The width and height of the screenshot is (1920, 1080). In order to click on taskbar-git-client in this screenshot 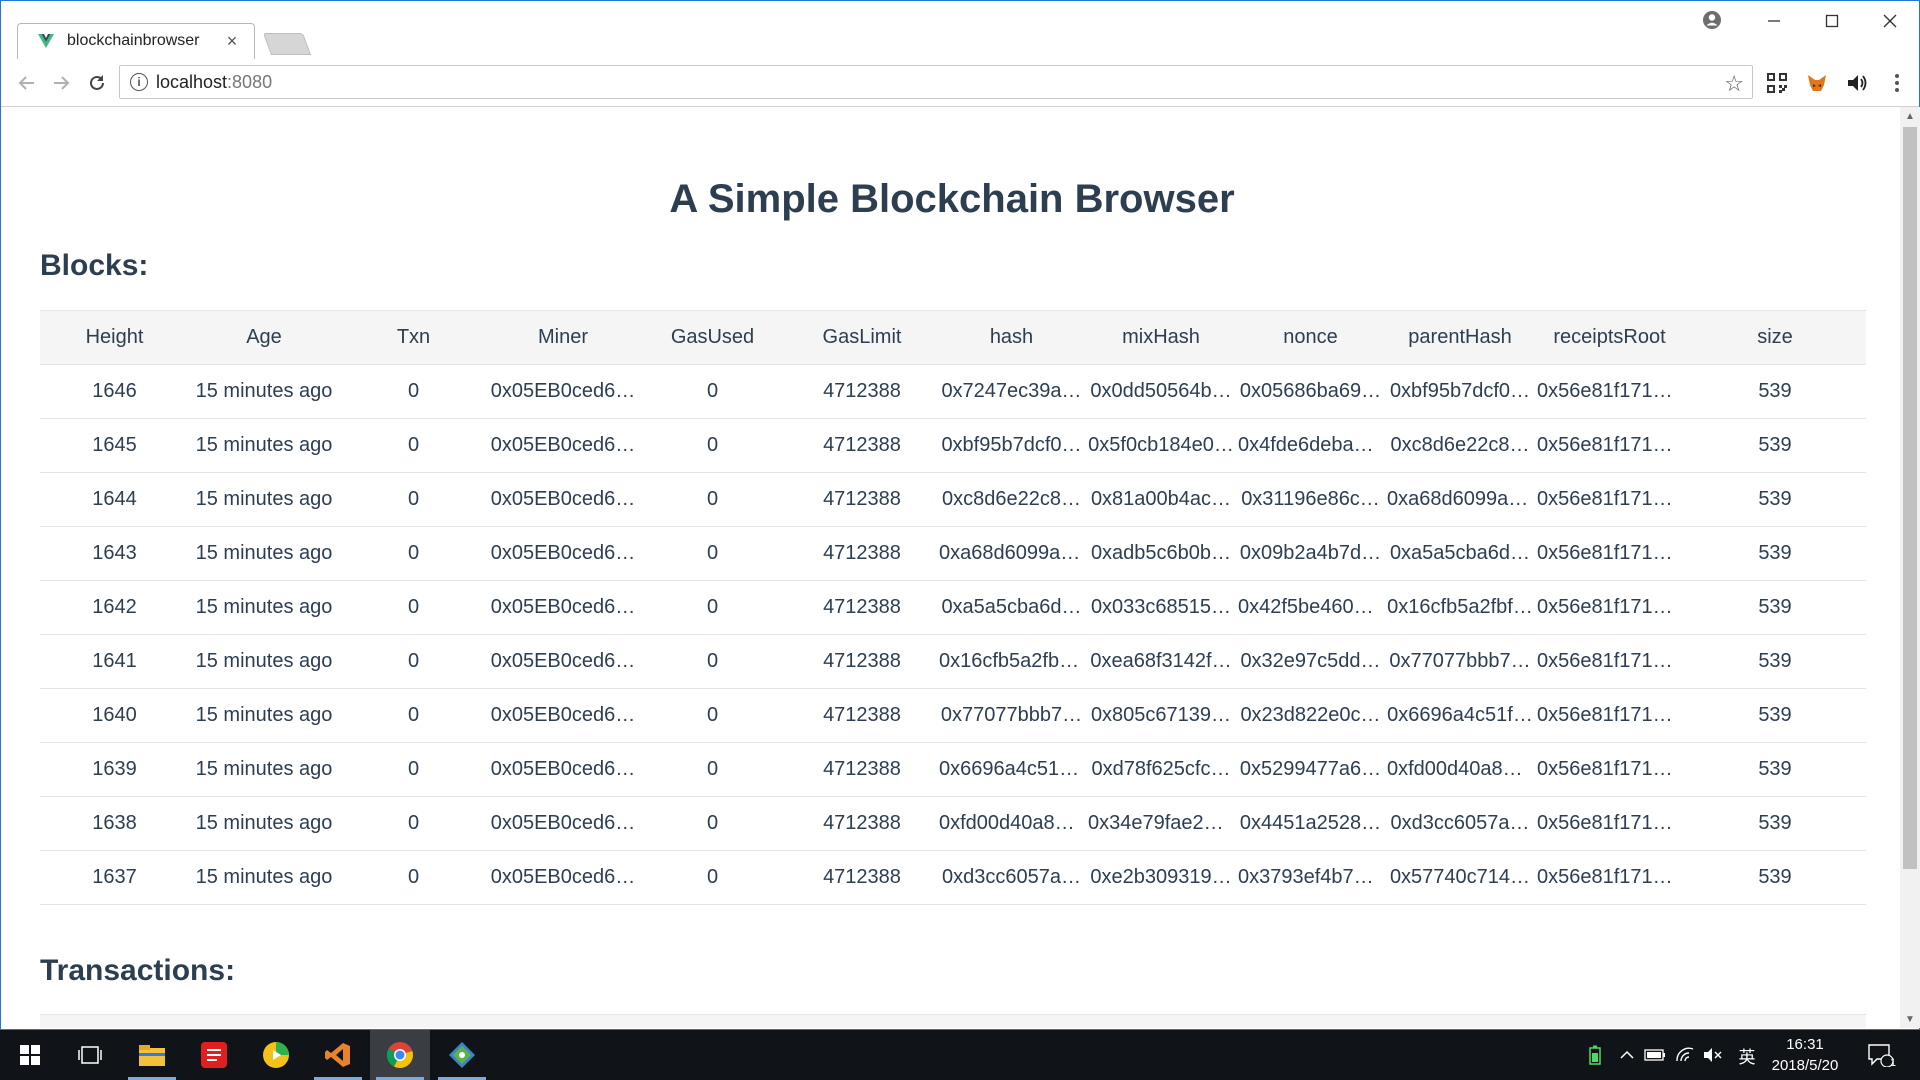, I will do `click(462, 1055)`.